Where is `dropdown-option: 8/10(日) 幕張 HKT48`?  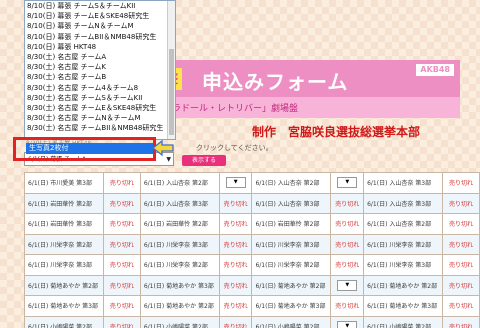 dropdown-option: 8/10(日) 幕張 HKT48 is located at coordinates (100, 47).